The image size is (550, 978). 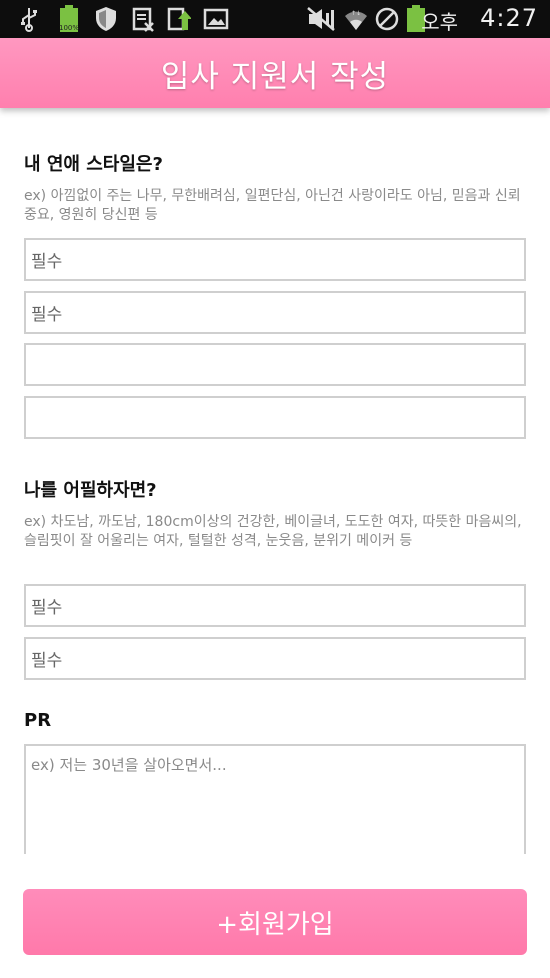 I want to click on status-bar: 100% ↑↓ 오후 4:27, so click(x=275, y=19).